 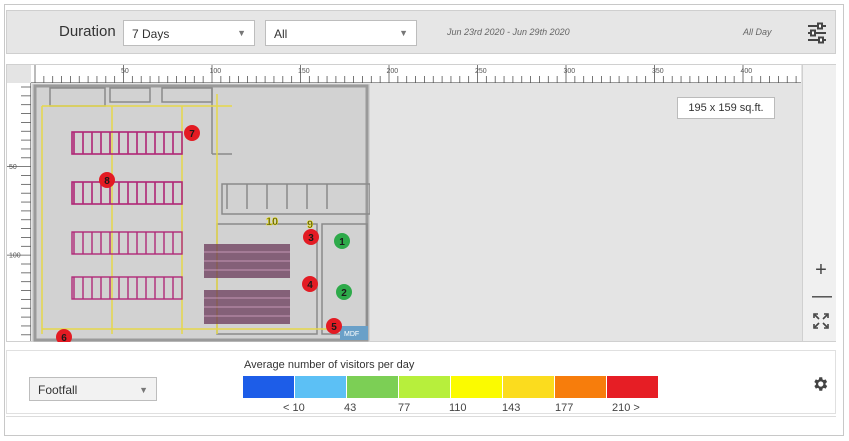 I want to click on color-scale-label: 143, so click(x=511, y=408).